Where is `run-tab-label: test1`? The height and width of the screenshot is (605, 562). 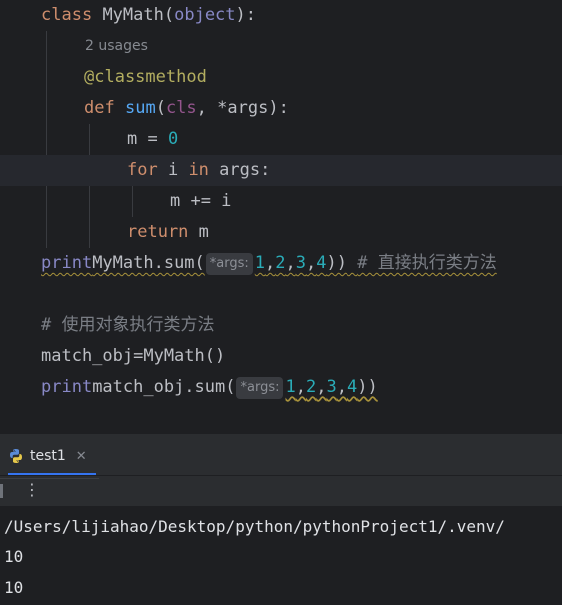 run-tab-label: test1 is located at coordinates (48, 456).